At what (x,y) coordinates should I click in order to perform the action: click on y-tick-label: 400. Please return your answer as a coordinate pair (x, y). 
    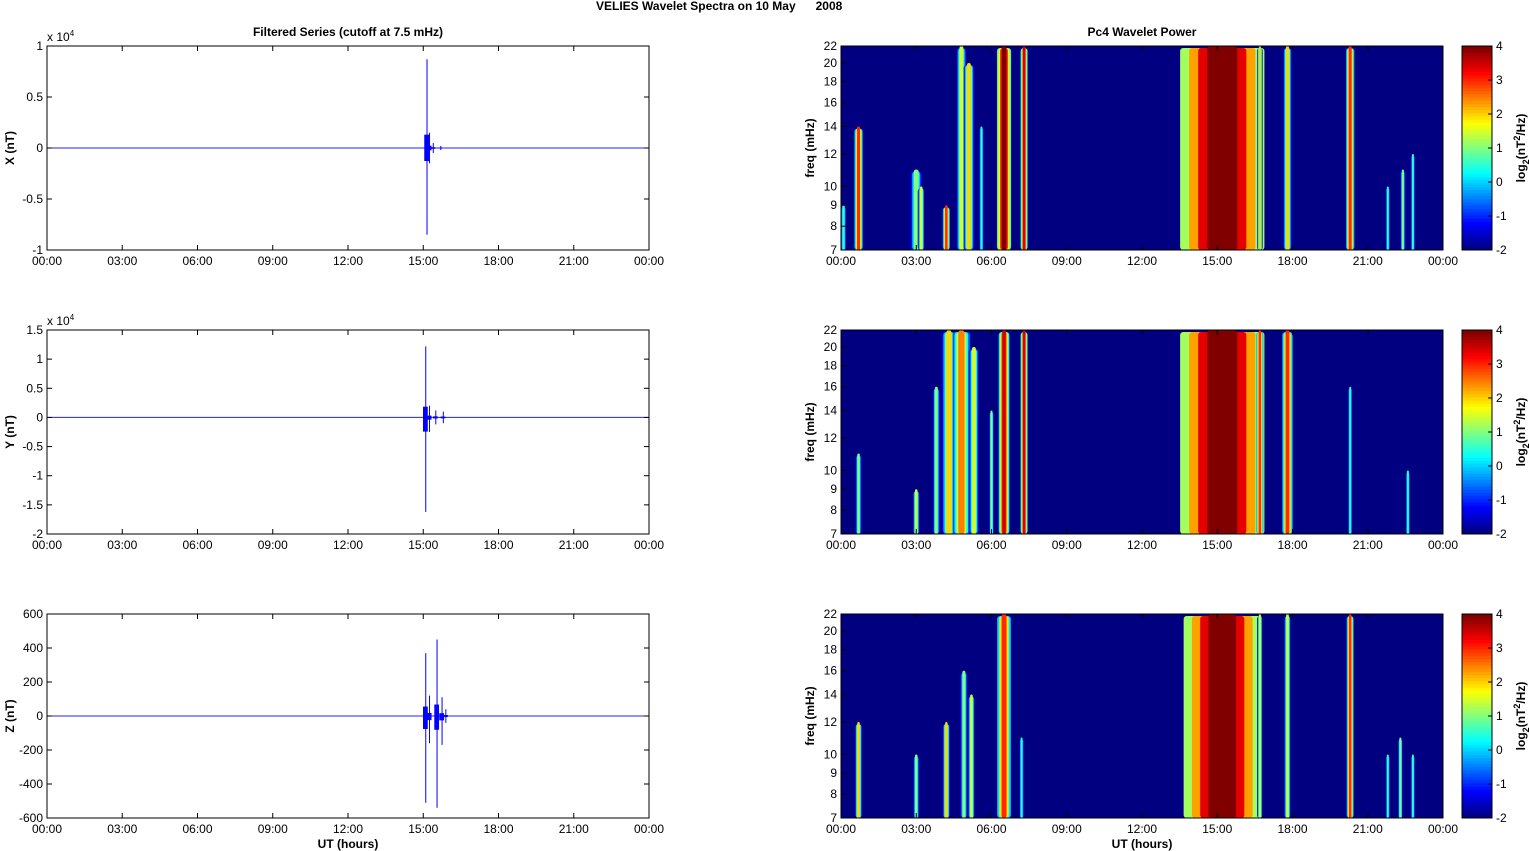
    Looking at the image, I should click on (33, 648).